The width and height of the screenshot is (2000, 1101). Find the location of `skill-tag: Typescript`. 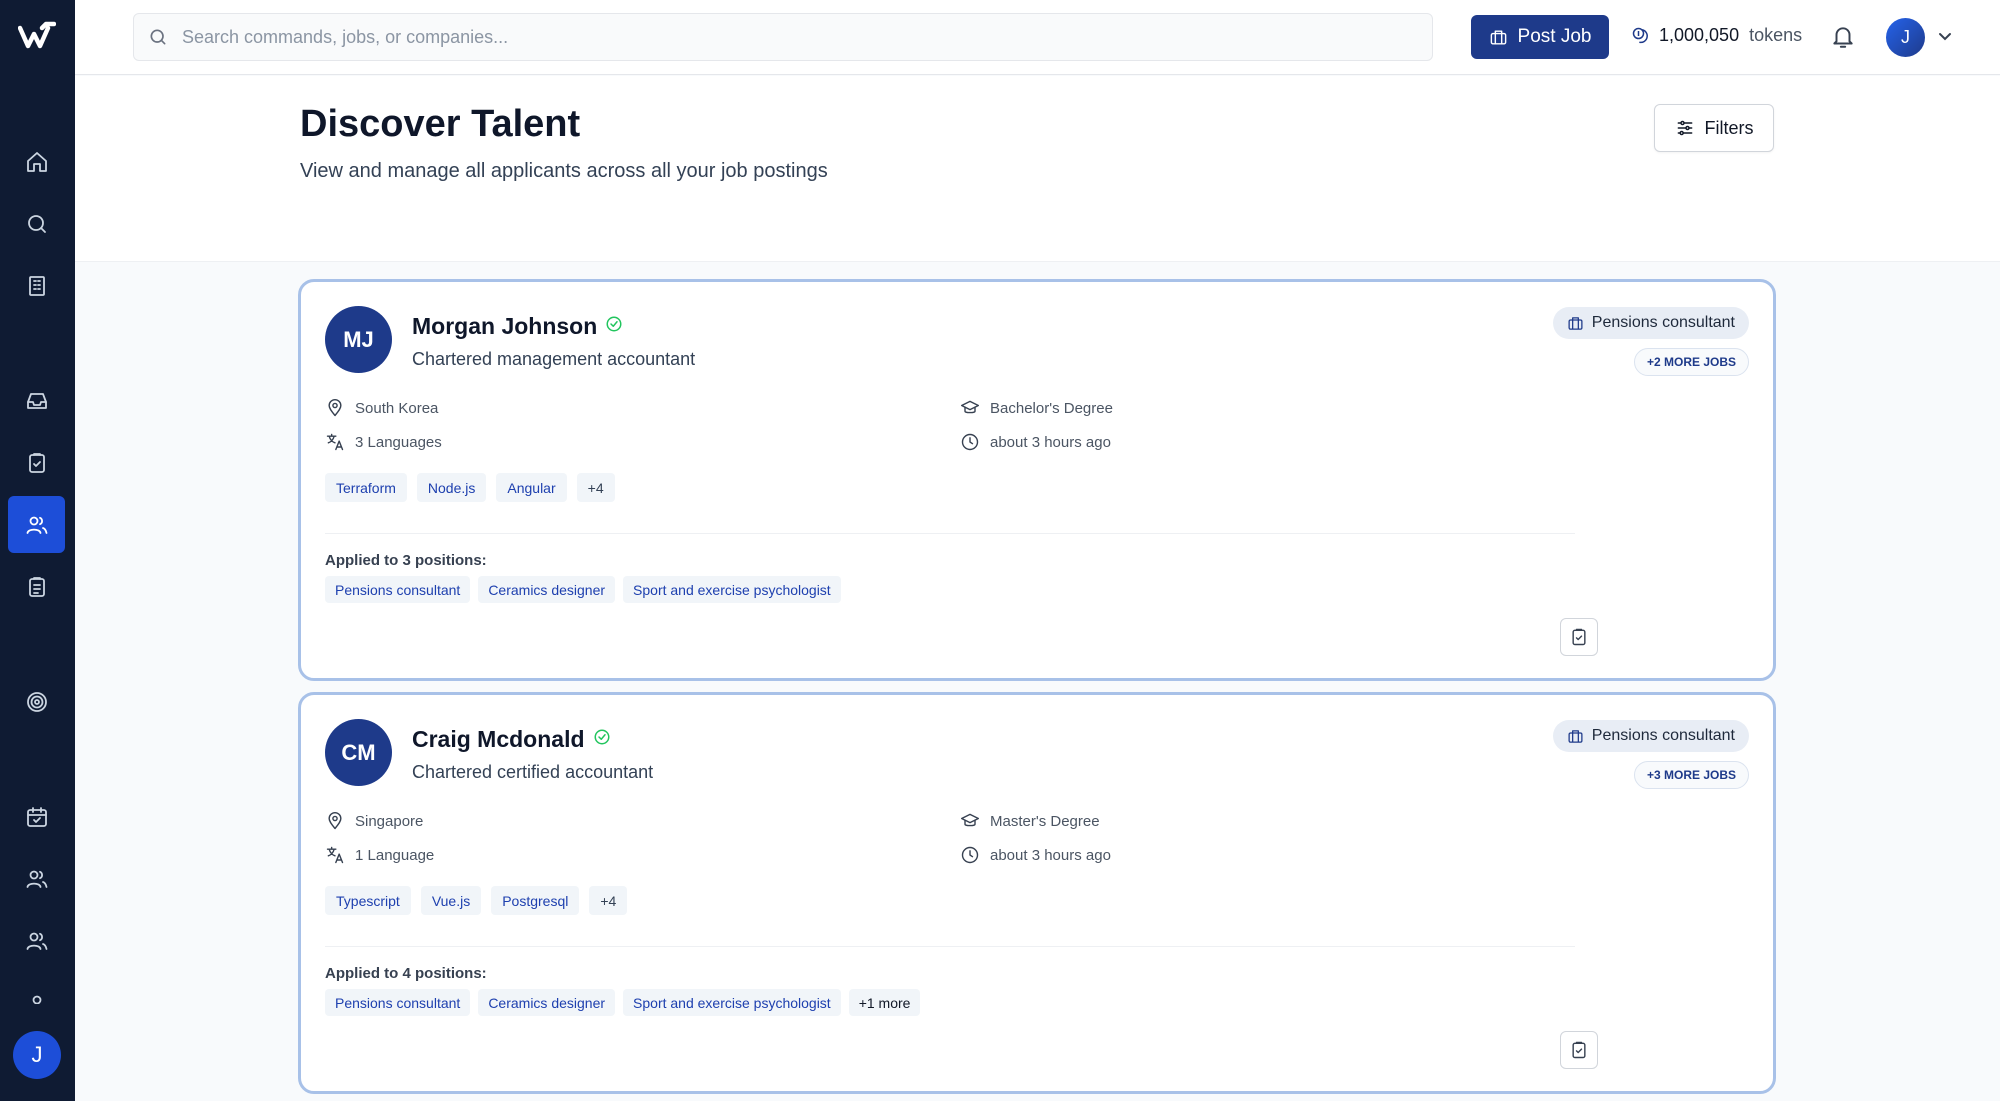

skill-tag: Typescript is located at coordinates (368, 900).